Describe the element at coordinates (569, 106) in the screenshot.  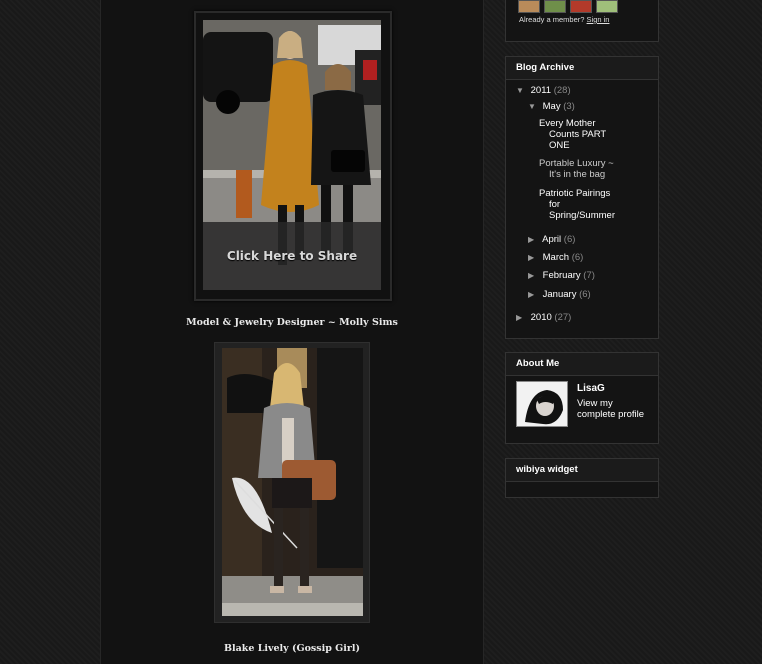
I see `archive-month-count: (3)` at that location.